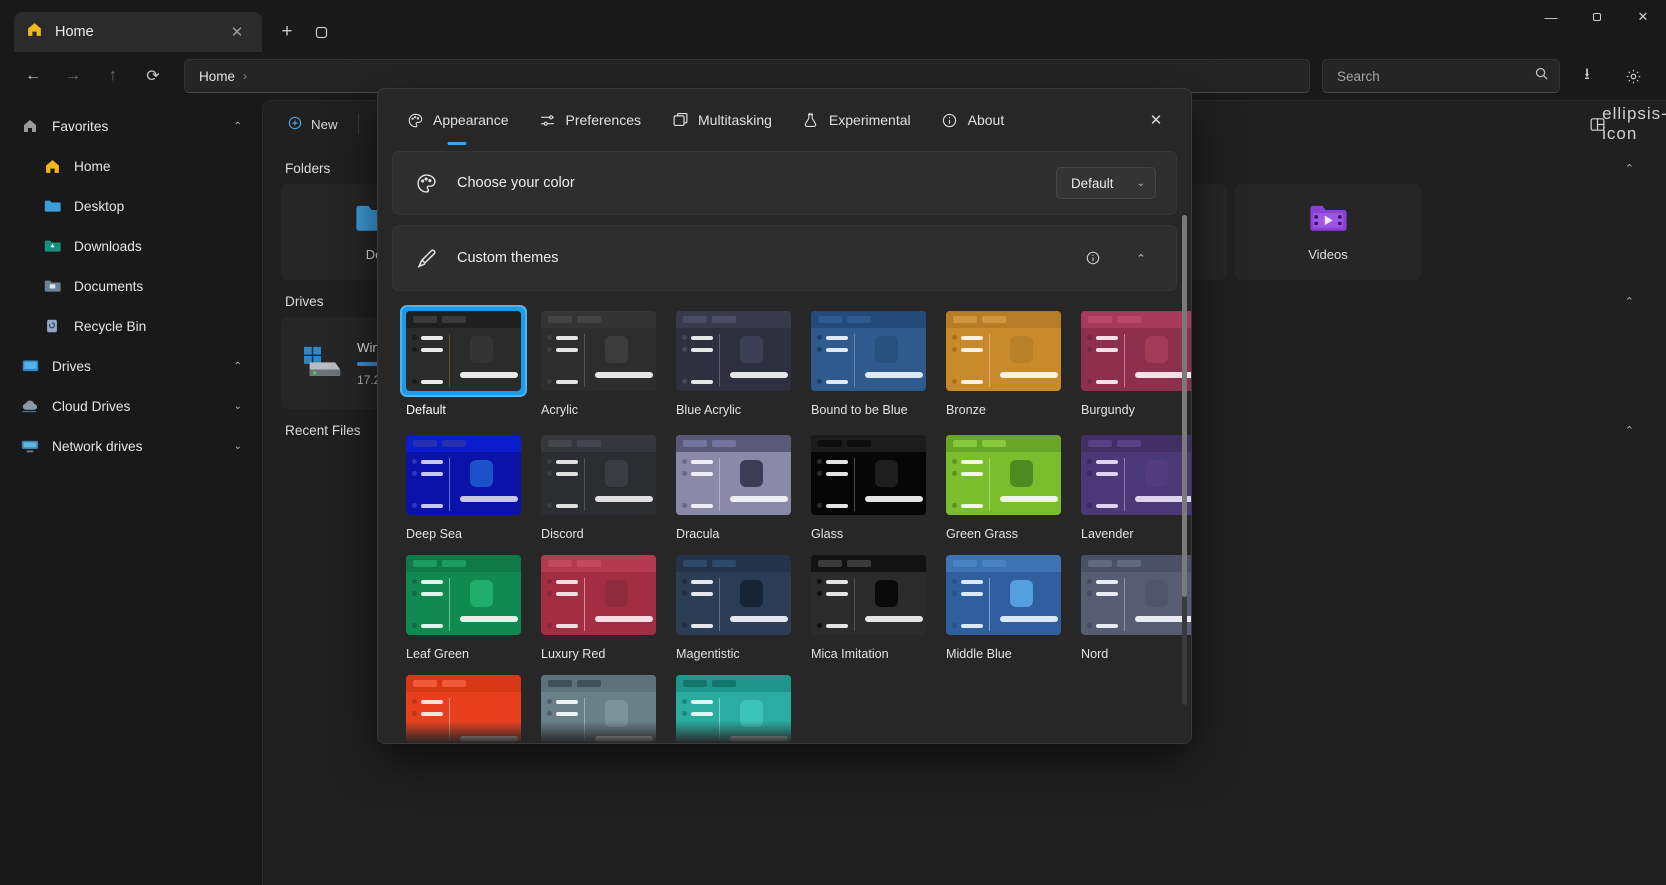 The height and width of the screenshot is (885, 1666). What do you see at coordinates (784, 183) in the screenshot?
I see `choose-color-row: Choose your color Default ⌄` at bounding box center [784, 183].